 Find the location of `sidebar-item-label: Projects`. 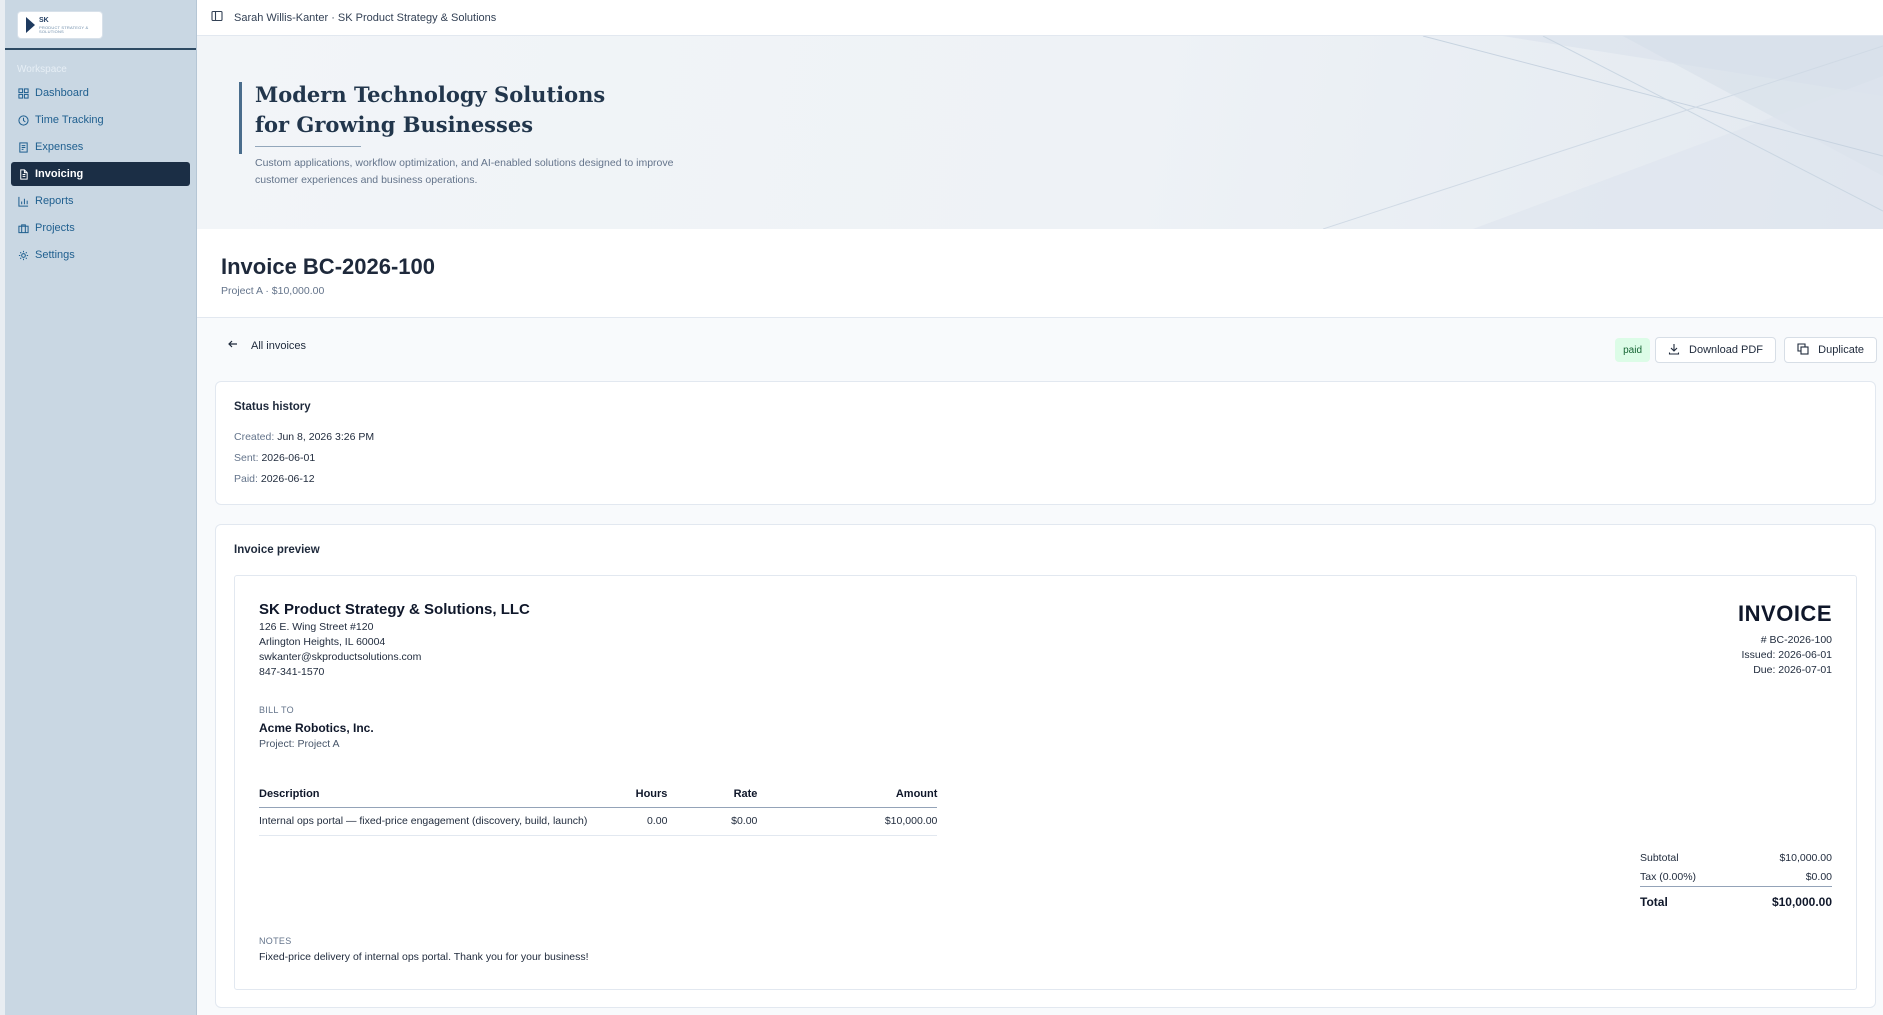

sidebar-item-label: Projects is located at coordinates (55, 228).